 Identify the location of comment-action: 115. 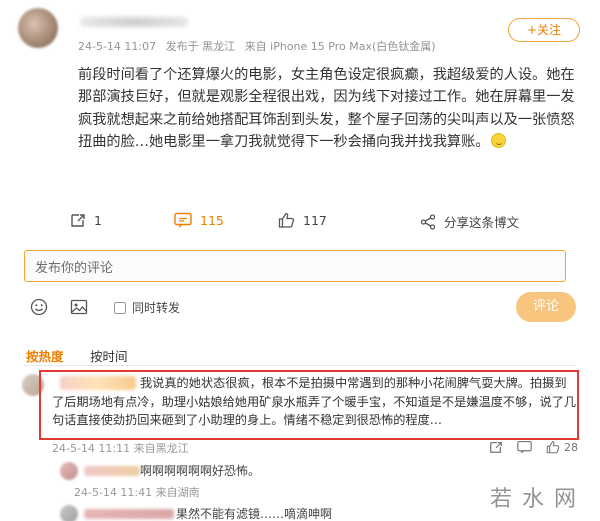
(199, 220).